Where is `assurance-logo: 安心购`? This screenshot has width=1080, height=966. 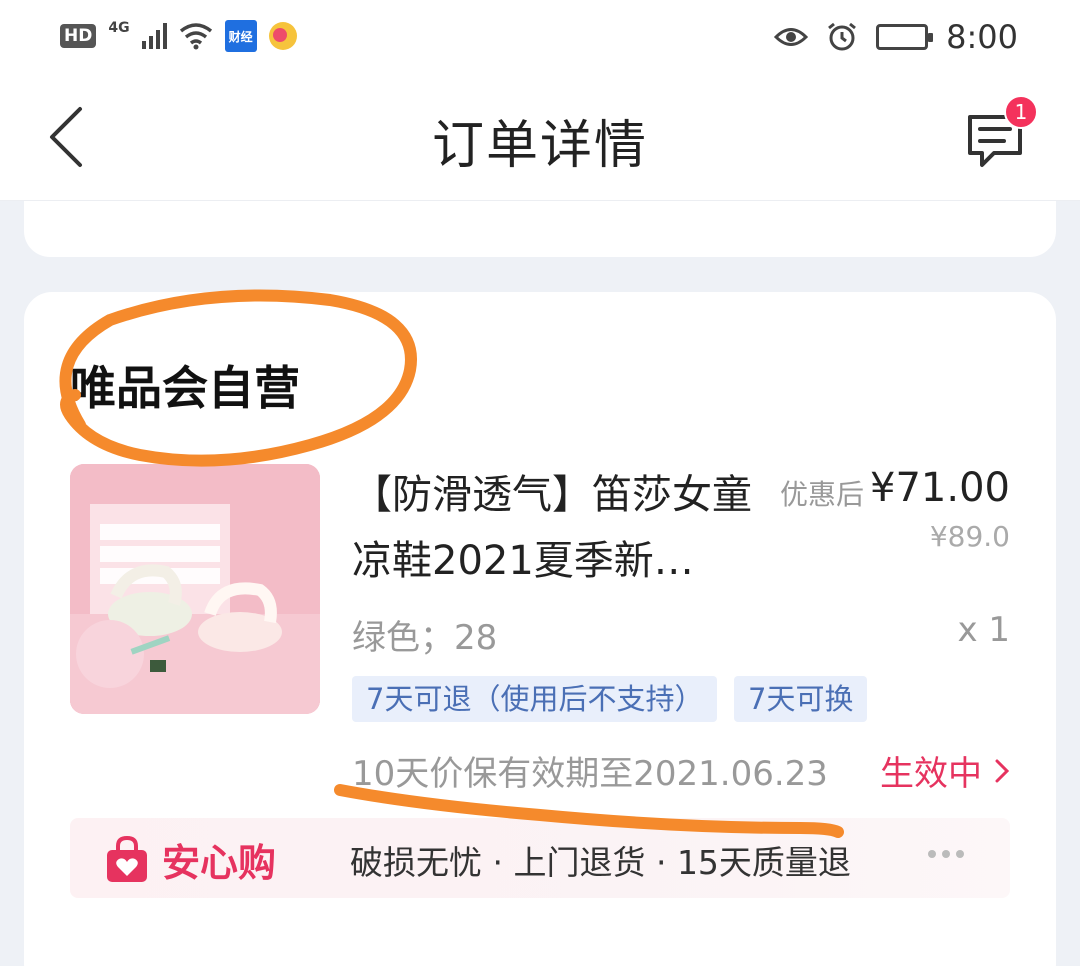
assurance-logo: 安心购 is located at coordinates (190, 859).